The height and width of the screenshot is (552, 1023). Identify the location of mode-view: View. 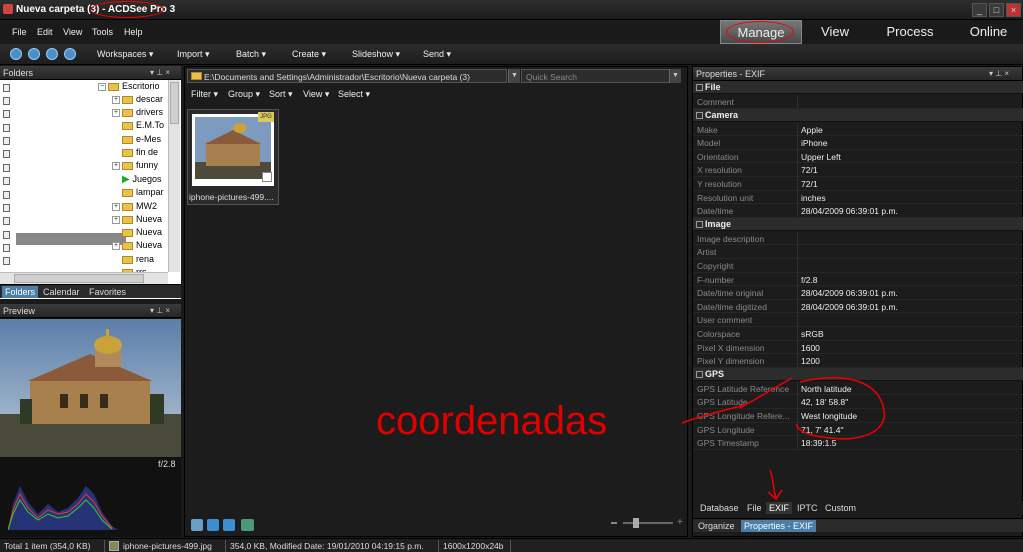
(835, 32).